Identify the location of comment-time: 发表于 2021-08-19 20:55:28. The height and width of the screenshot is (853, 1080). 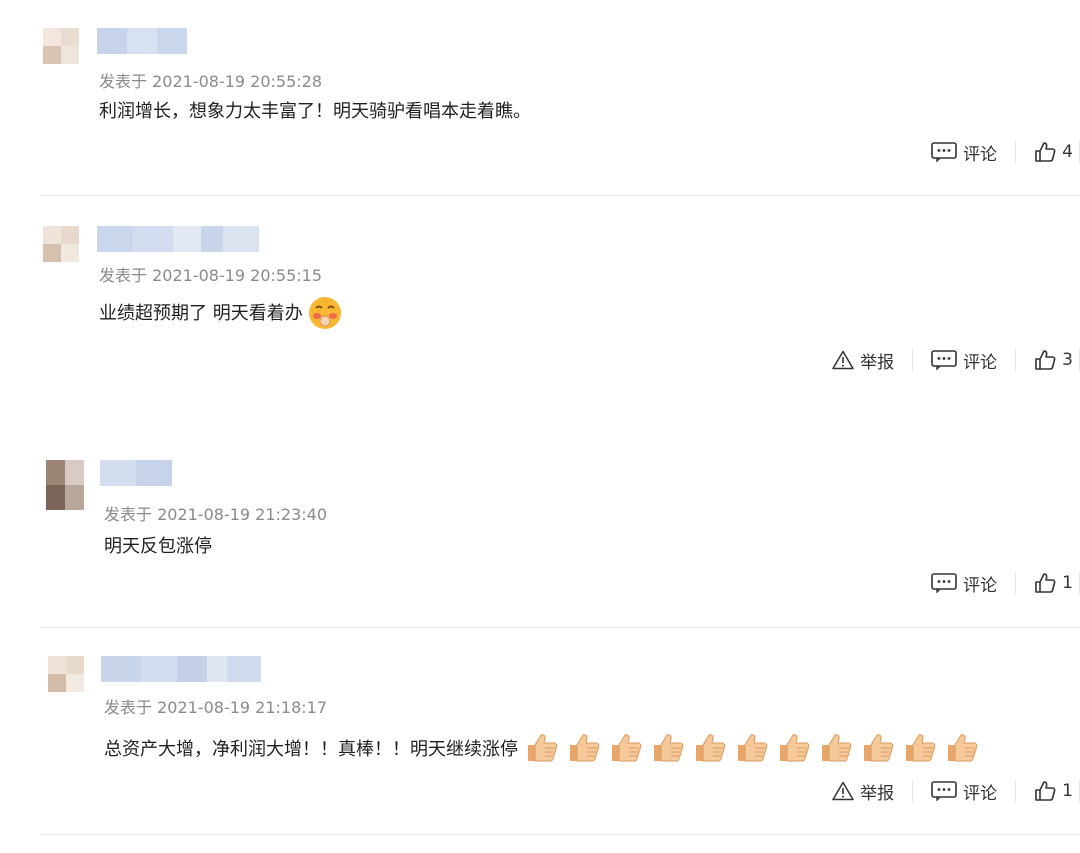
(211, 81).